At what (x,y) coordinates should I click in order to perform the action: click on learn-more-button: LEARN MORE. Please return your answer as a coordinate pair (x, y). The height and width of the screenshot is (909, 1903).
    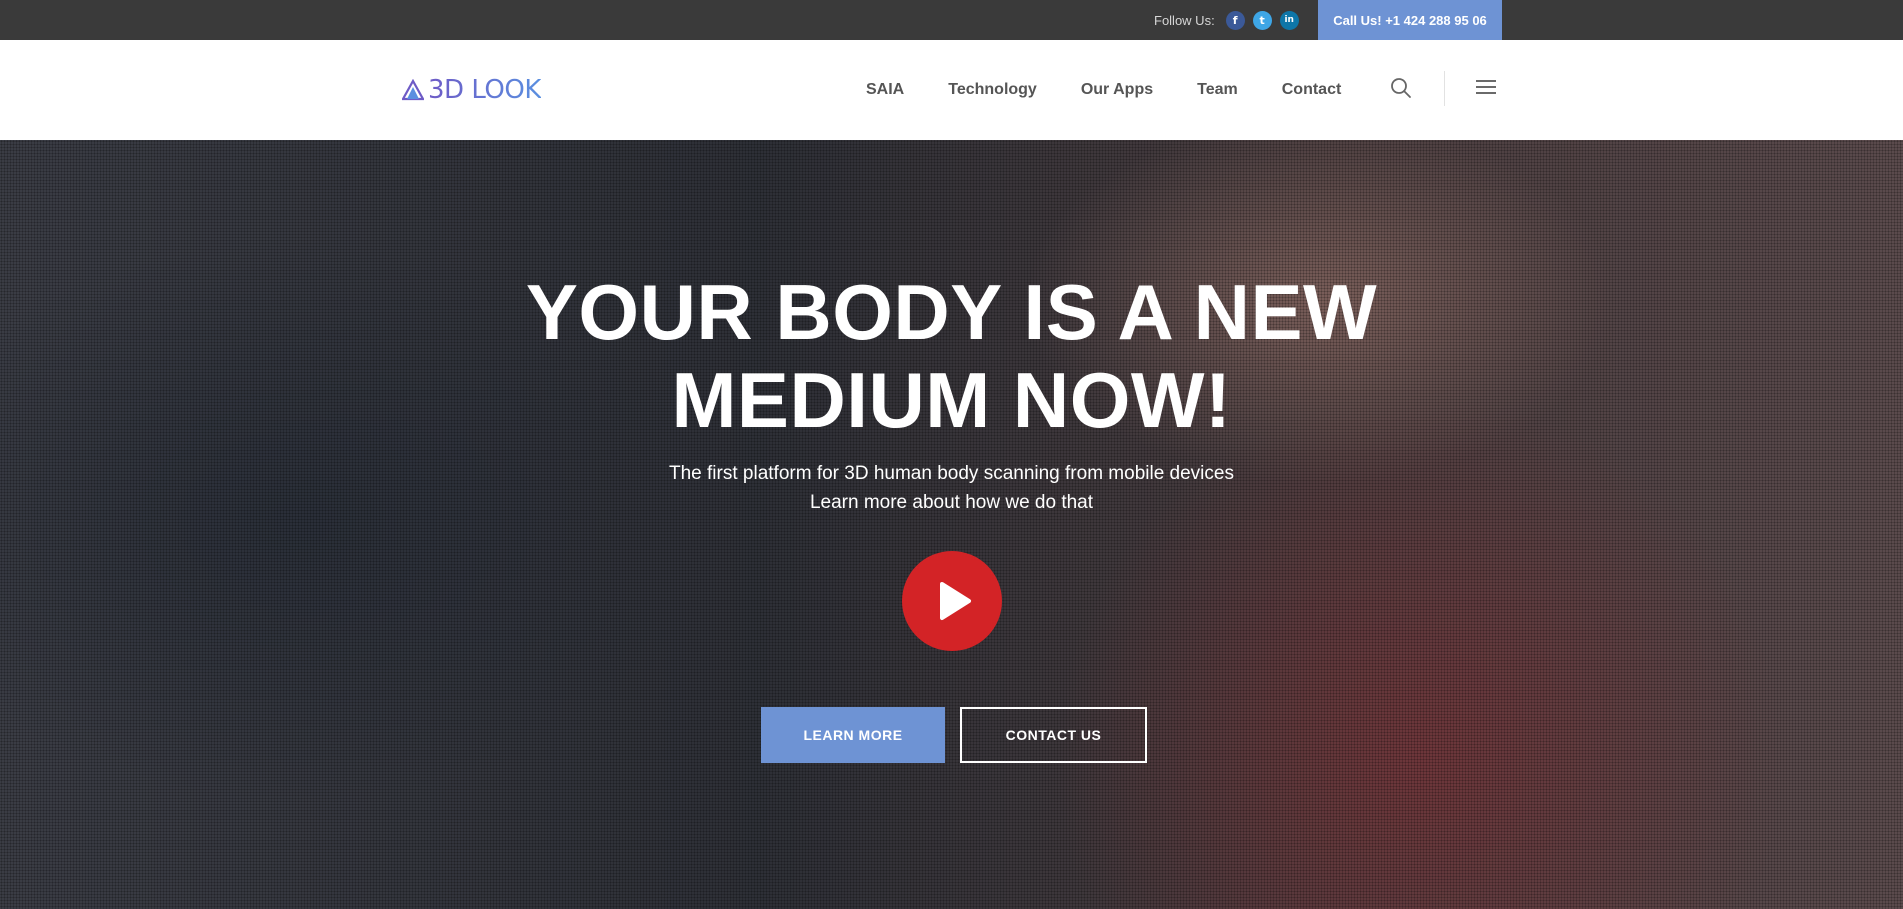
    Looking at the image, I should click on (853, 735).